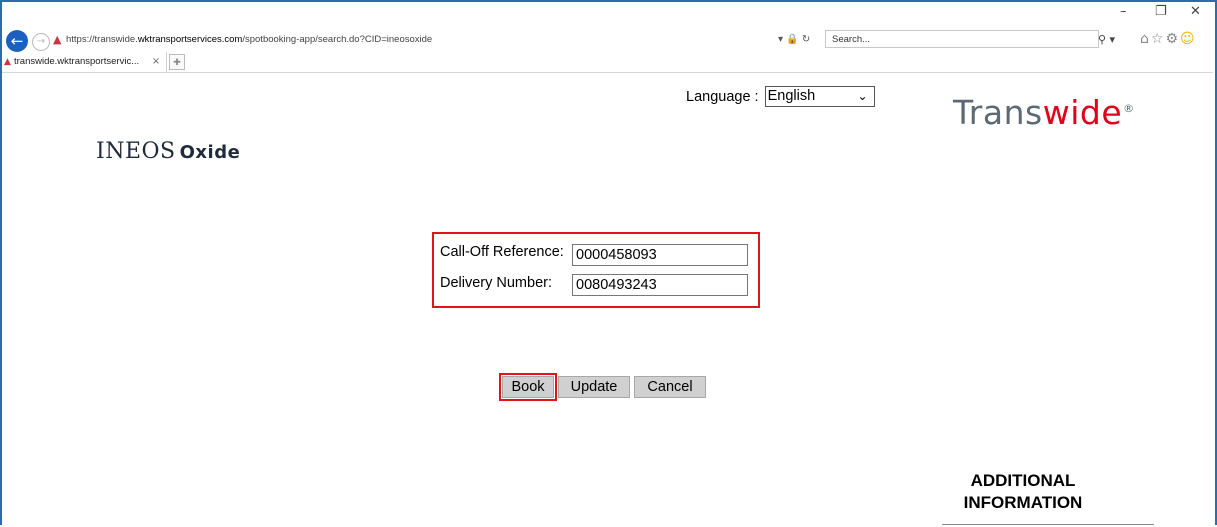  I want to click on transwide-logo-part-b: wide, so click(1082, 112).